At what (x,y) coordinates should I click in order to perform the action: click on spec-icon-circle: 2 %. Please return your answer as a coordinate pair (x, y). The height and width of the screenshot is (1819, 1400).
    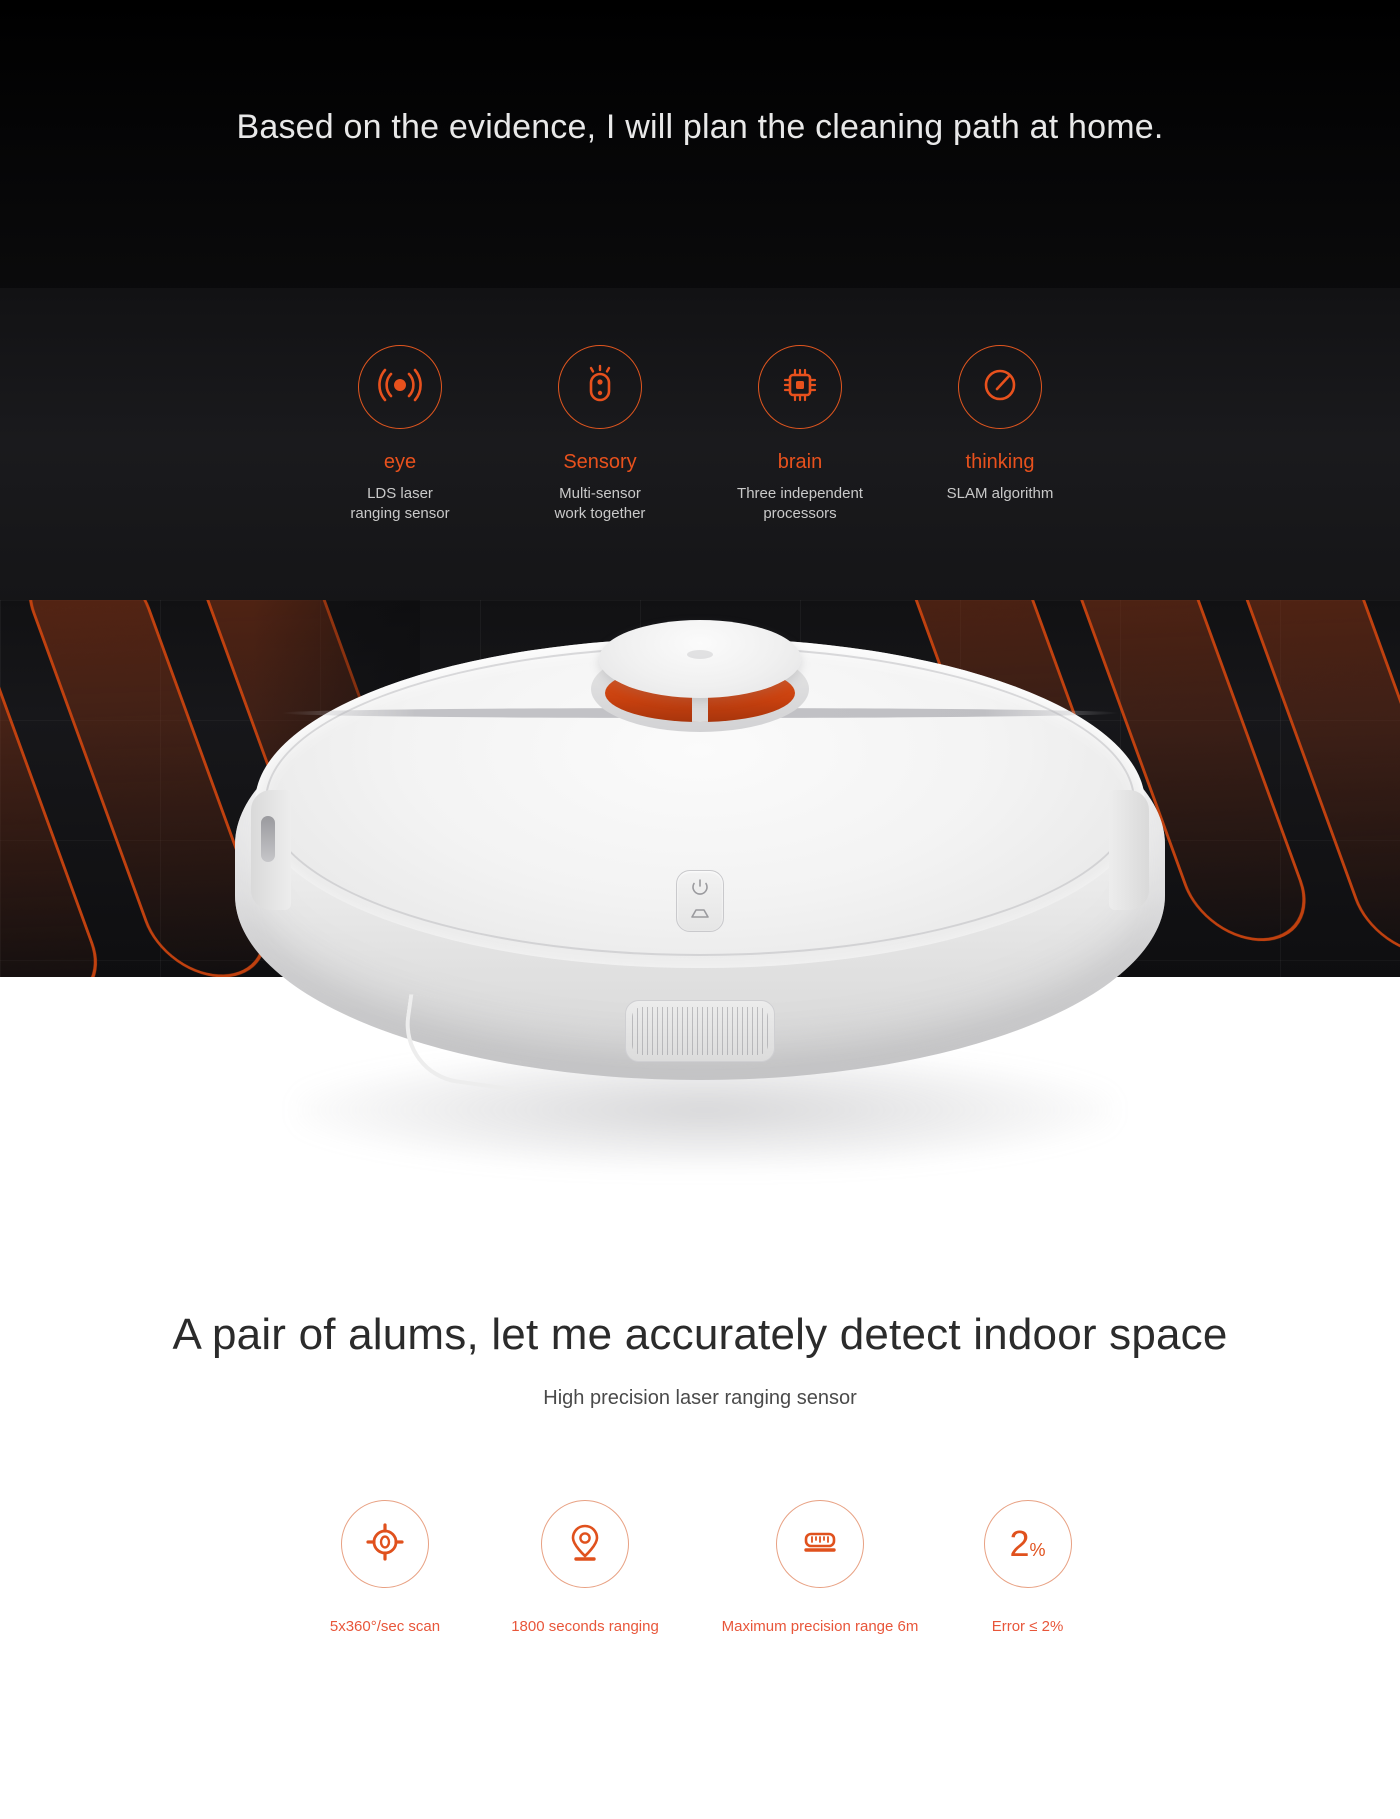
    Looking at the image, I should click on (1027, 1544).